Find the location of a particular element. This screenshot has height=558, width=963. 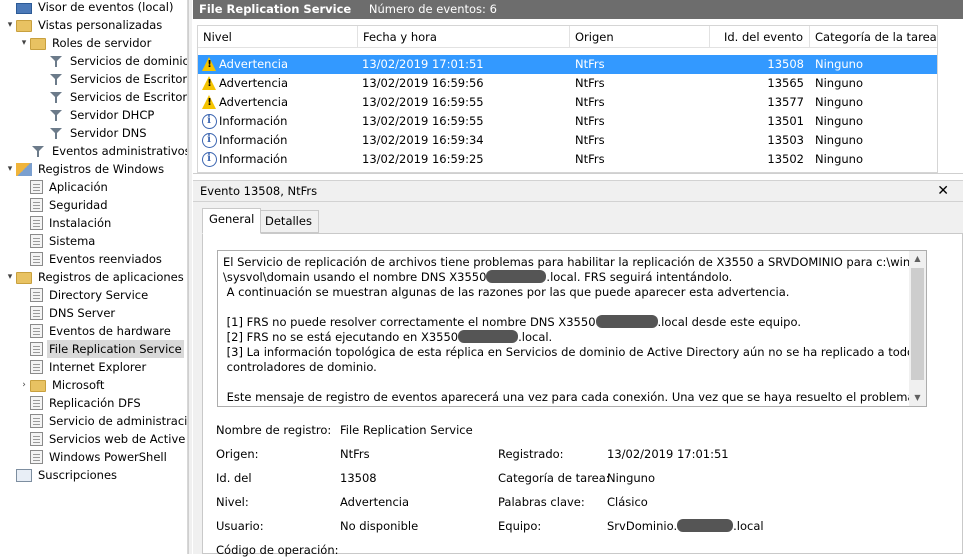

tree-item: Servicios web de Active D is located at coordinates (102, 439).